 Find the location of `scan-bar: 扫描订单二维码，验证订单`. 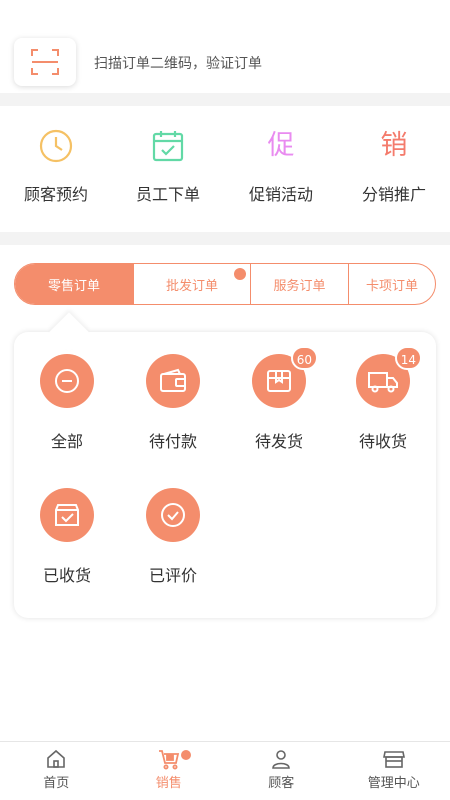

scan-bar: 扫描订单二维码，验证订单 is located at coordinates (225, 46).